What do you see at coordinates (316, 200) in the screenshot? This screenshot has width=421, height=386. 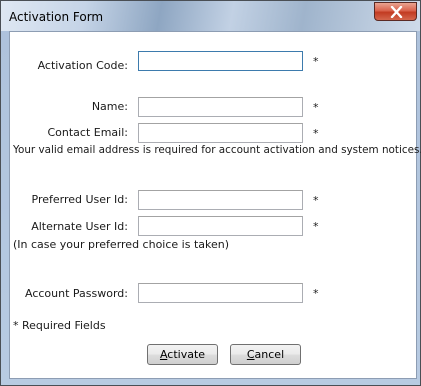 I see `preferred-user-id-required-mark: *` at bounding box center [316, 200].